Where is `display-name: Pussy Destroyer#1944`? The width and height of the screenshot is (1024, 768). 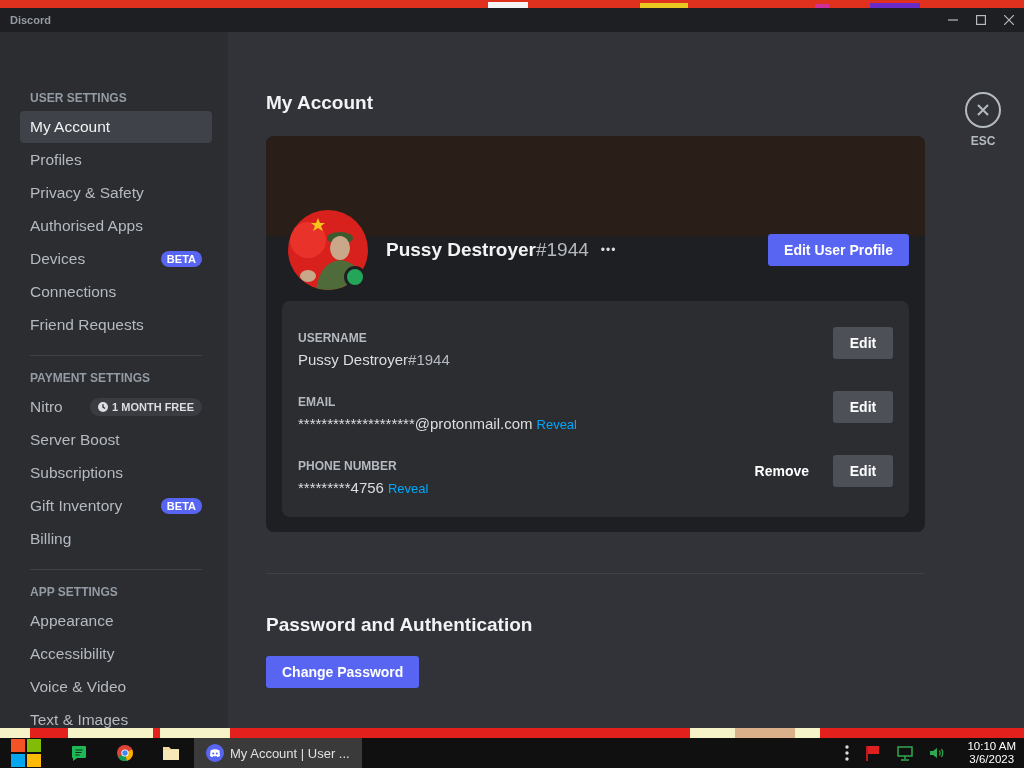 display-name: Pussy Destroyer#1944 is located at coordinates (487, 250).